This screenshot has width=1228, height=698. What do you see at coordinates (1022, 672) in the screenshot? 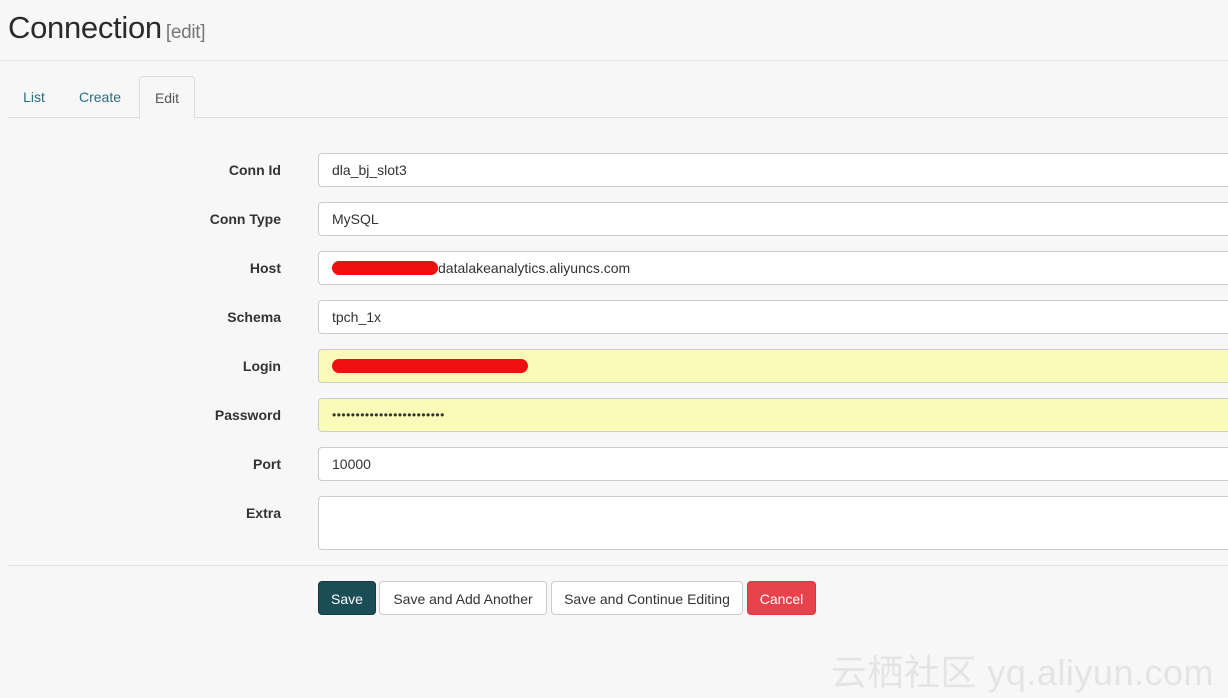
I see `watermark: 云栖社区 yq.aliyun.com` at bounding box center [1022, 672].